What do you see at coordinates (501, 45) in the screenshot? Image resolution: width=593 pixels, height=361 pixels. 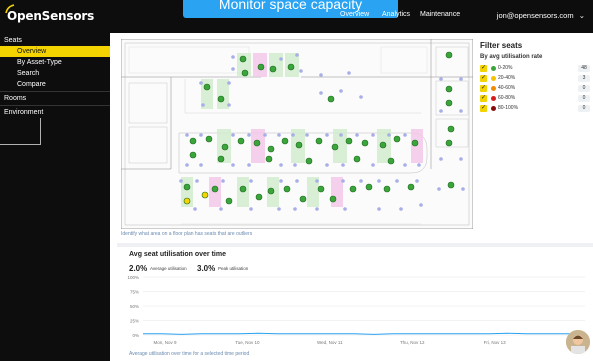 I see `filter-title: Filter seats` at bounding box center [501, 45].